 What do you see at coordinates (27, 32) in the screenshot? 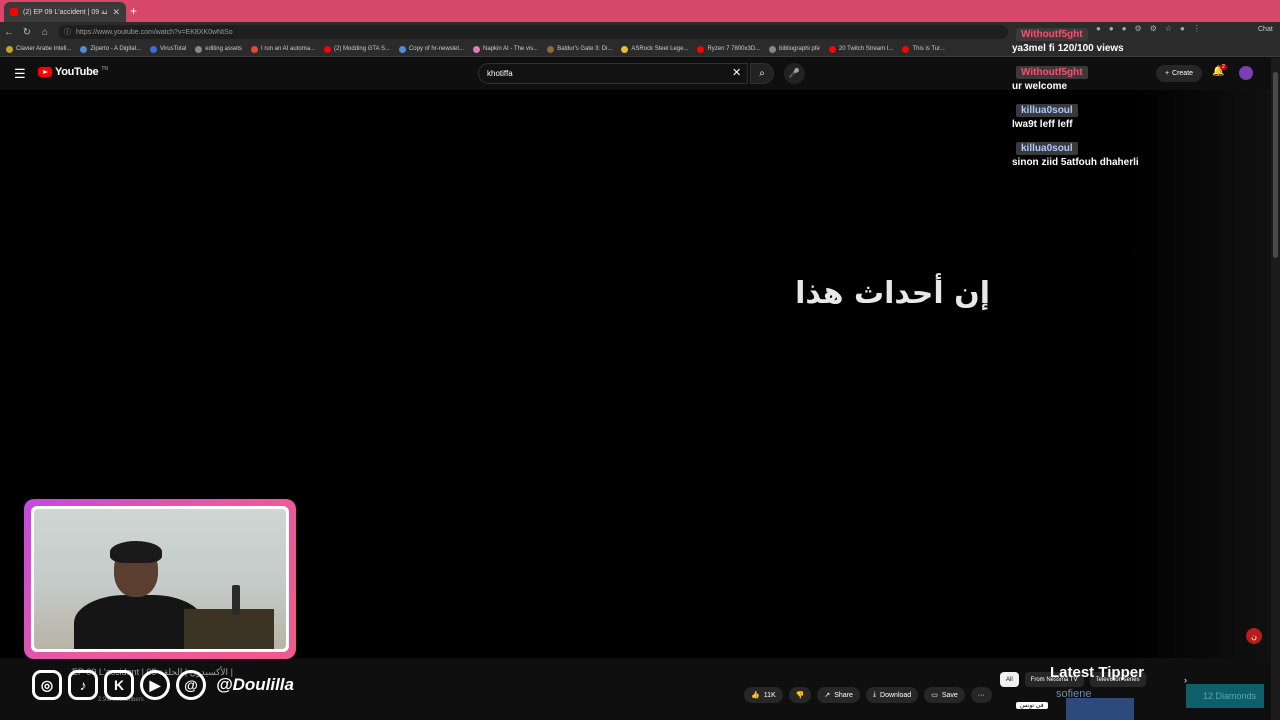
I see `reload-icon: ↻` at bounding box center [27, 32].